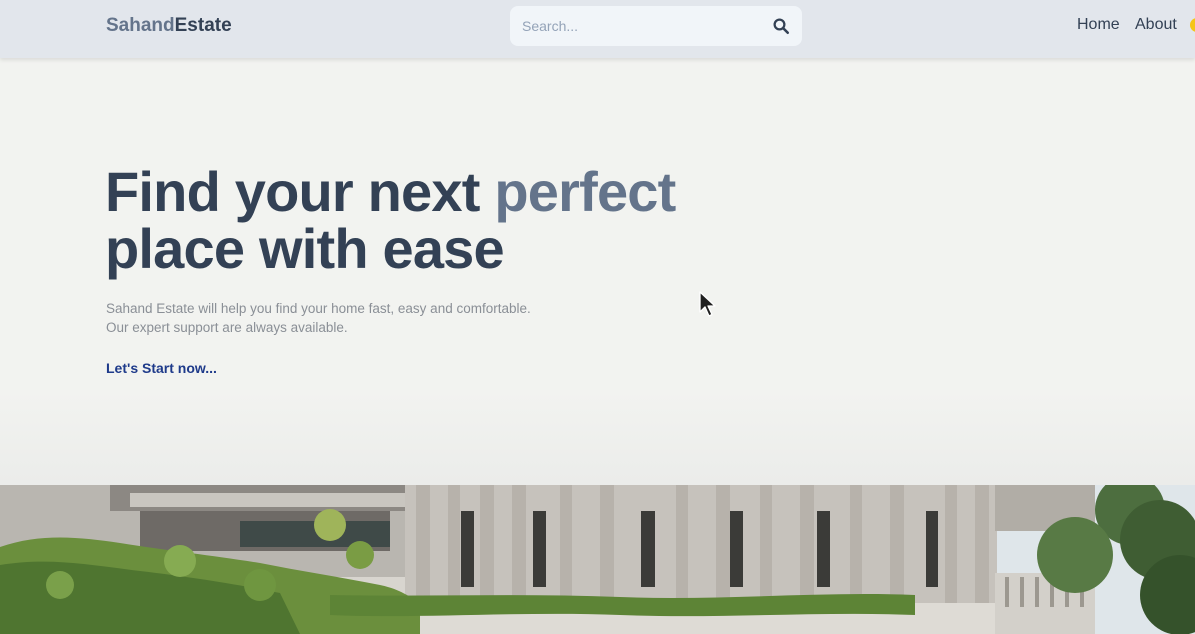 The height and width of the screenshot is (634, 1195). I want to click on nav-about-link: About, so click(1156, 25).